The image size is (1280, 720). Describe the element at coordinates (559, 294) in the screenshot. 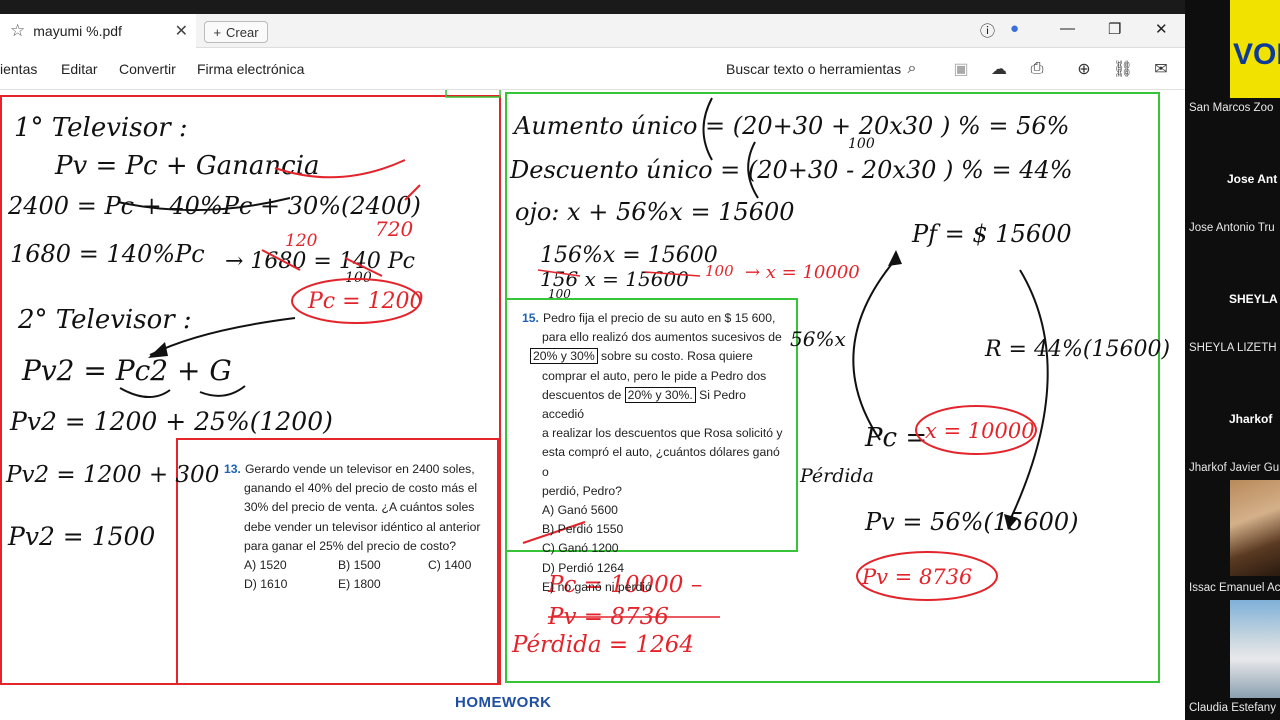

I see `hw-r5den: 100` at that location.